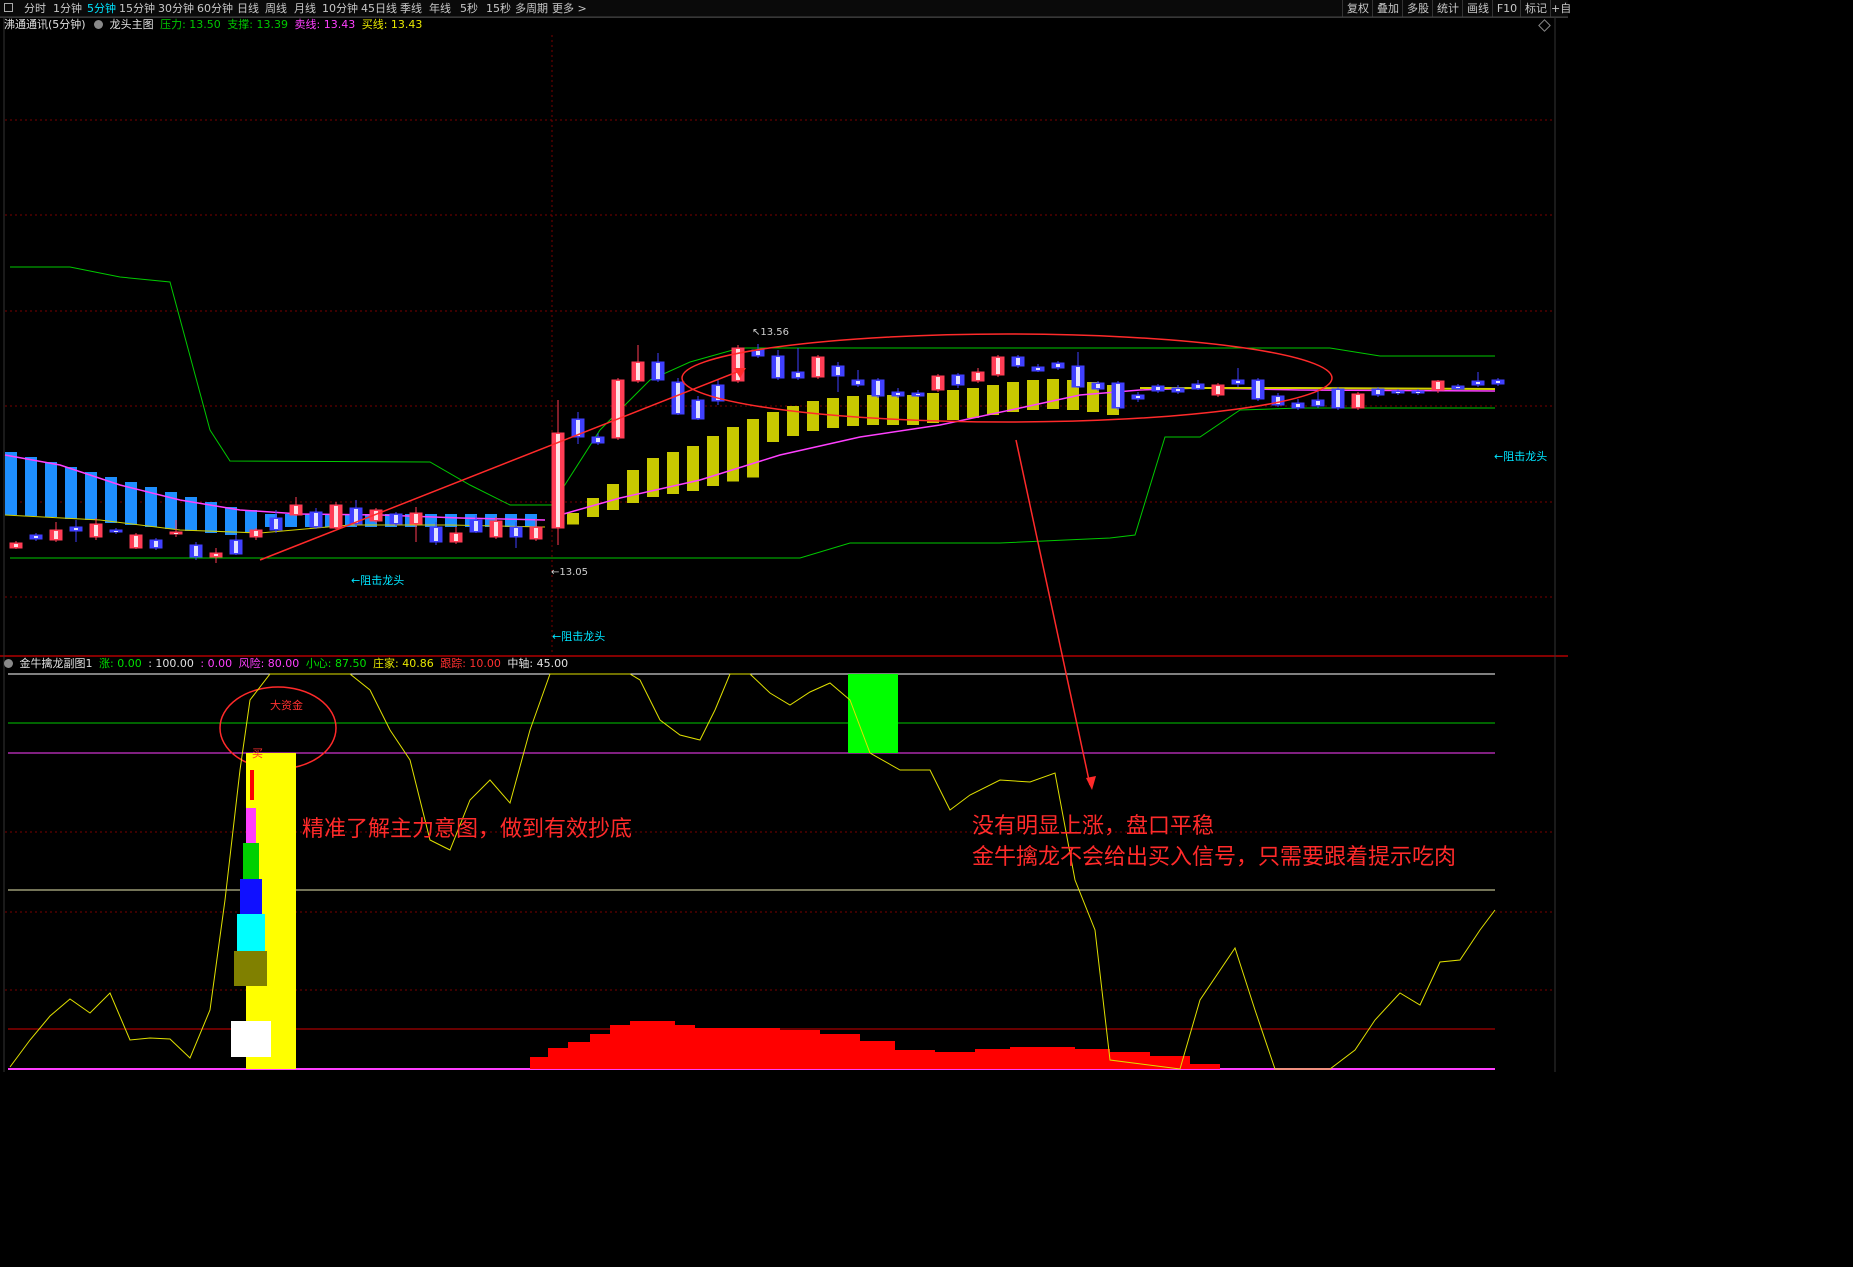  What do you see at coordinates (56, 663) in the screenshot?
I see `sub-indicator-name: 金牛擒龙副图1` at bounding box center [56, 663].